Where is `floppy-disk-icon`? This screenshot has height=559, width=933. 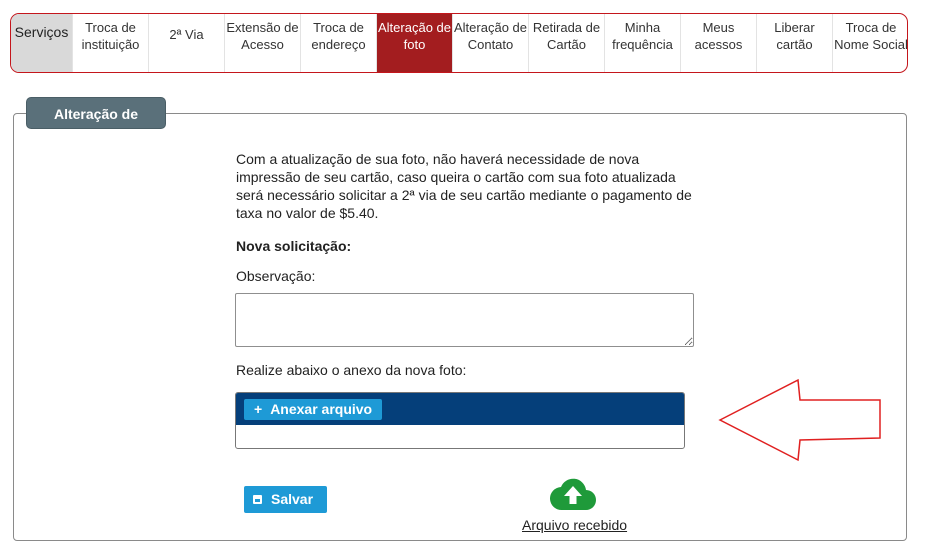
floppy-disk-icon is located at coordinates (257, 499).